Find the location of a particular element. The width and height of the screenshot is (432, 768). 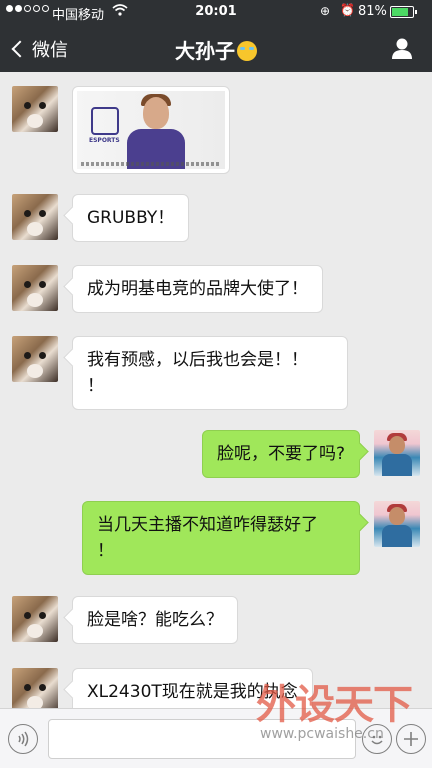

voice-button is located at coordinates (23, 739).